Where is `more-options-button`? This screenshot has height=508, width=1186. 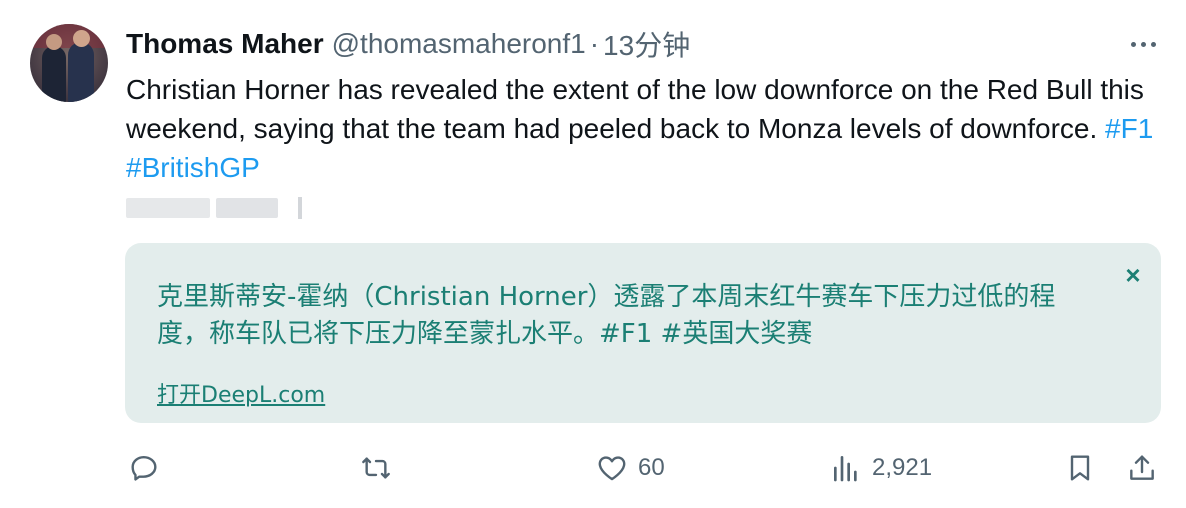 more-options-button is located at coordinates (1143, 44).